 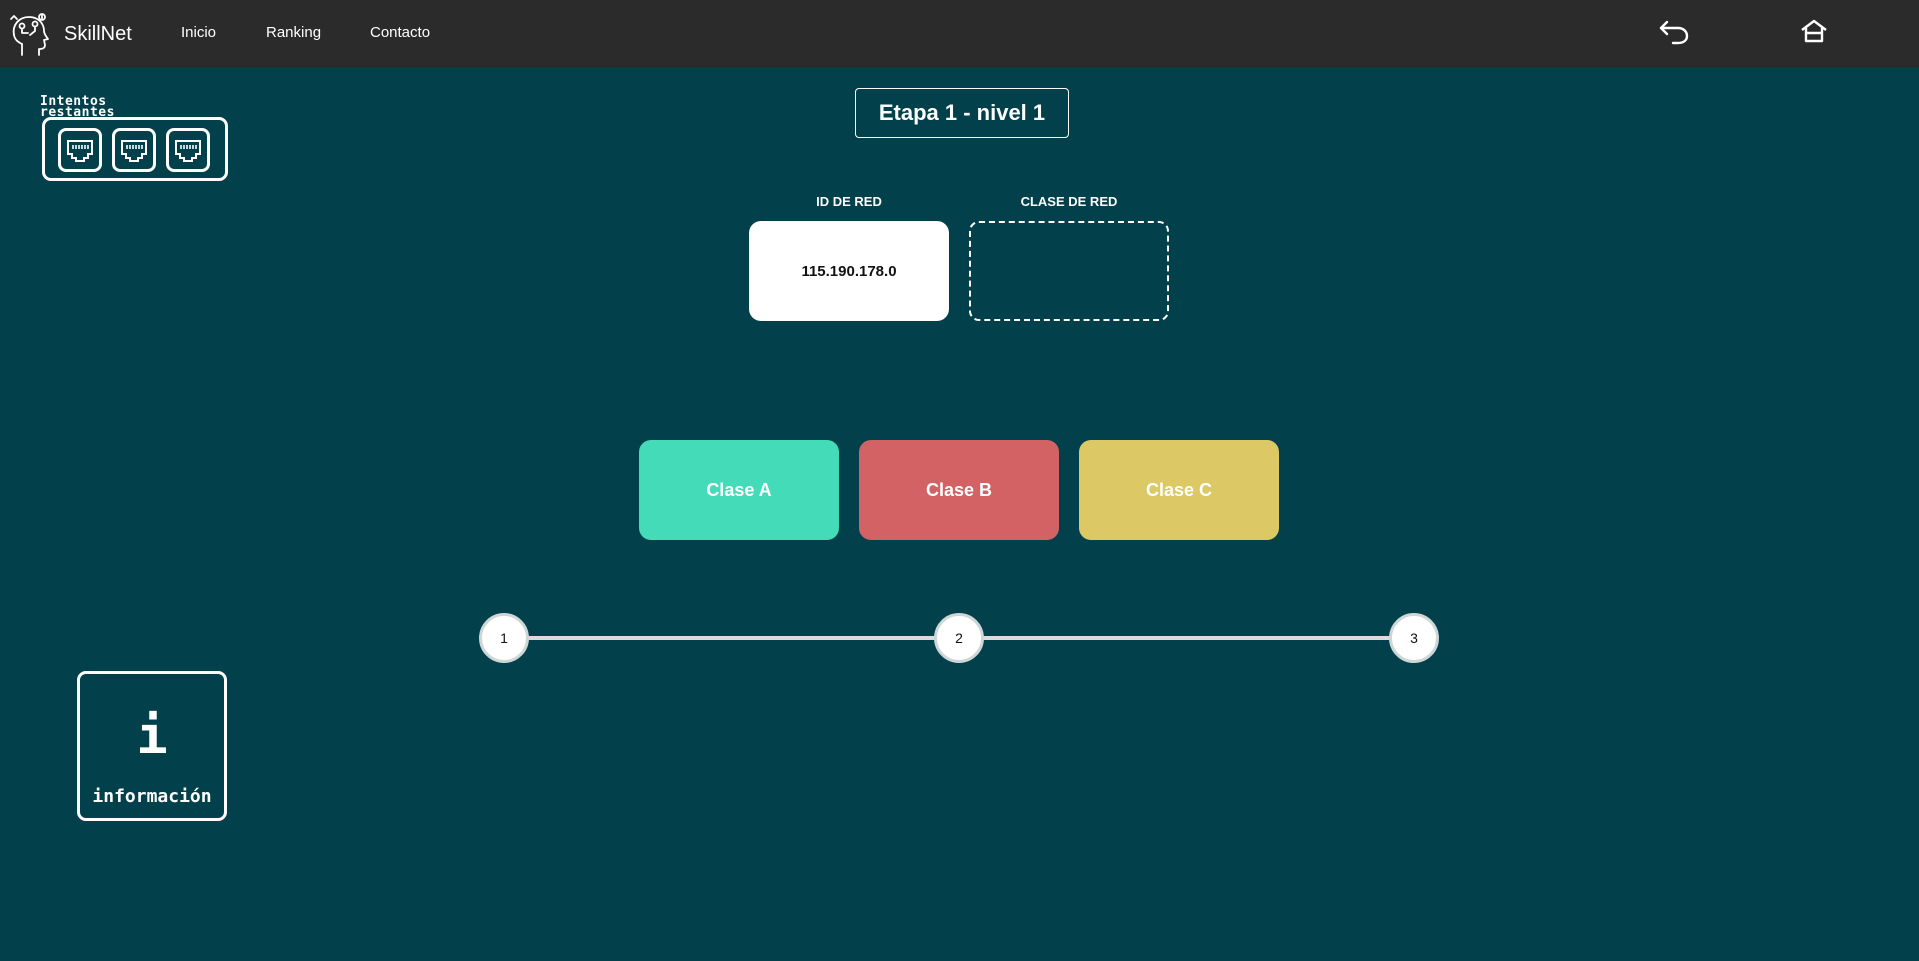 What do you see at coordinates (959, 638) in the screenshot?
I see `progress-step: 2` at bounding box center [959, 638].